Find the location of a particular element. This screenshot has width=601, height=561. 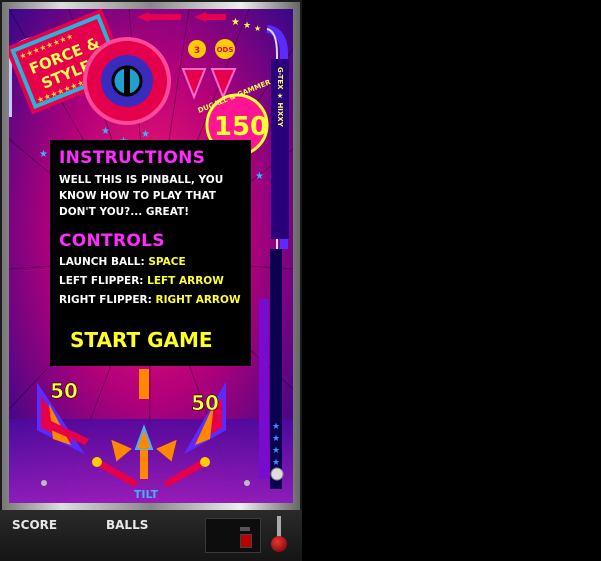

plunger-knob-icon is located at coordinates (279, 544).